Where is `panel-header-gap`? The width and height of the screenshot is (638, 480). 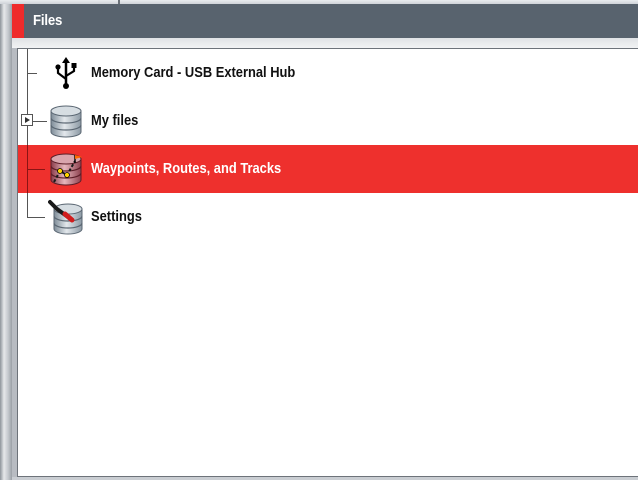
panel-header-gap is located at coordinates (325, 43).